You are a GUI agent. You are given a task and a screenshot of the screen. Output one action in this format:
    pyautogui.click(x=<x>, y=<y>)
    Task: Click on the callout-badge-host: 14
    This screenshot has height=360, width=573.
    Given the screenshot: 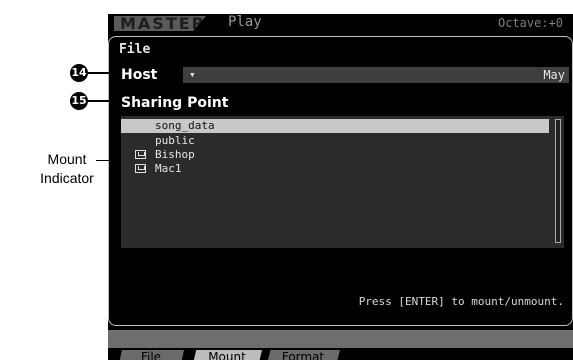 What is the action you would take?
    pyautogui.click(x=79, y=73)
    